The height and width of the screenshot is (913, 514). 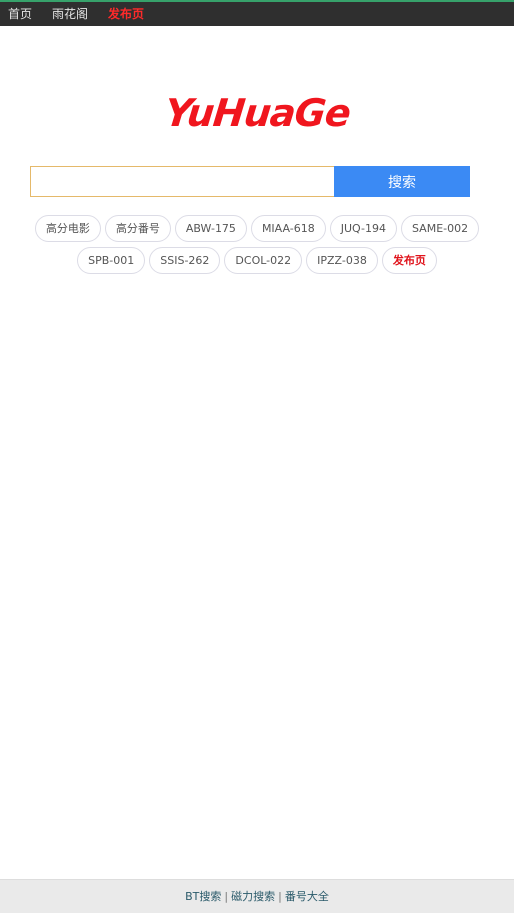 I want to click on tag-publish-page: 发布页, so click(x=409, y=260).